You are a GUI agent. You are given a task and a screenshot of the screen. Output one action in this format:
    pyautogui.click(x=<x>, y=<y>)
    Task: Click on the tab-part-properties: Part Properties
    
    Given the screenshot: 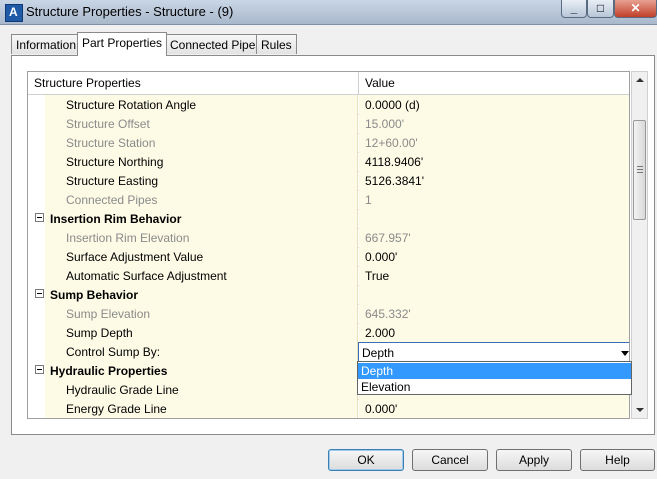 What is the action you would take?
    pyautogui.click(x=122, y=44)
    